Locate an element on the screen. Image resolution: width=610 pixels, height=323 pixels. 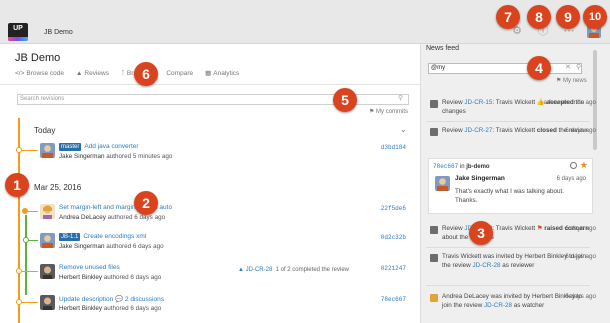
callout-6: 6 is located at coordinates (146, 74).